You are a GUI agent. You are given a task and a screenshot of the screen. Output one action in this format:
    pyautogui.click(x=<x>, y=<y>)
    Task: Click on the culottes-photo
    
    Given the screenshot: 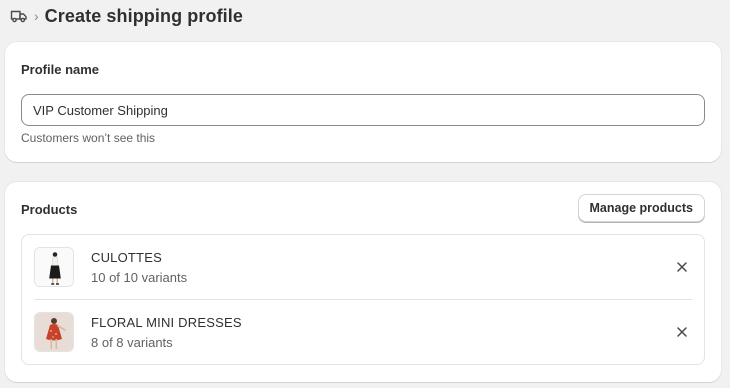 What is the action you would take?
    pyautogui.click(x=54, y=267)
    